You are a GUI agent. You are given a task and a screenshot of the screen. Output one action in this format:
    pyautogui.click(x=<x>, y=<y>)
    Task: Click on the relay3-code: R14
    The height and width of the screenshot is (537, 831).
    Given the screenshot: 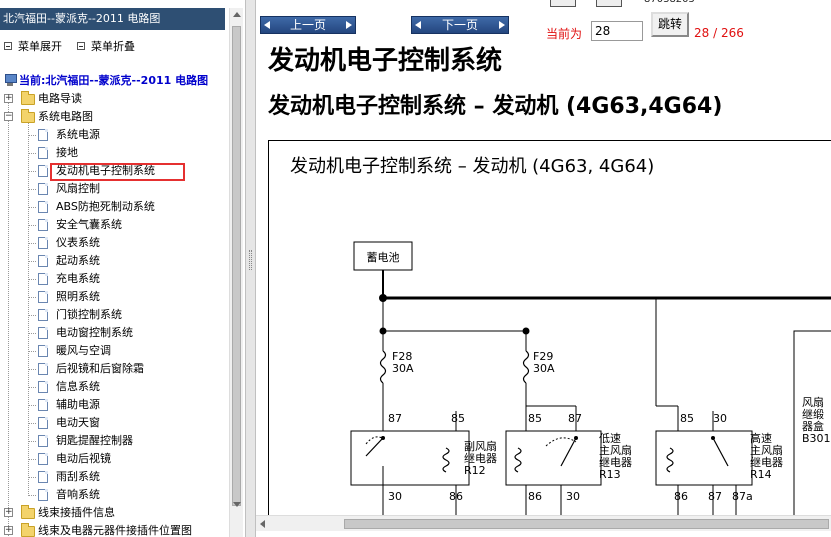 What is the action you would take?
    pyautogui.click(x=761, y=474)
    